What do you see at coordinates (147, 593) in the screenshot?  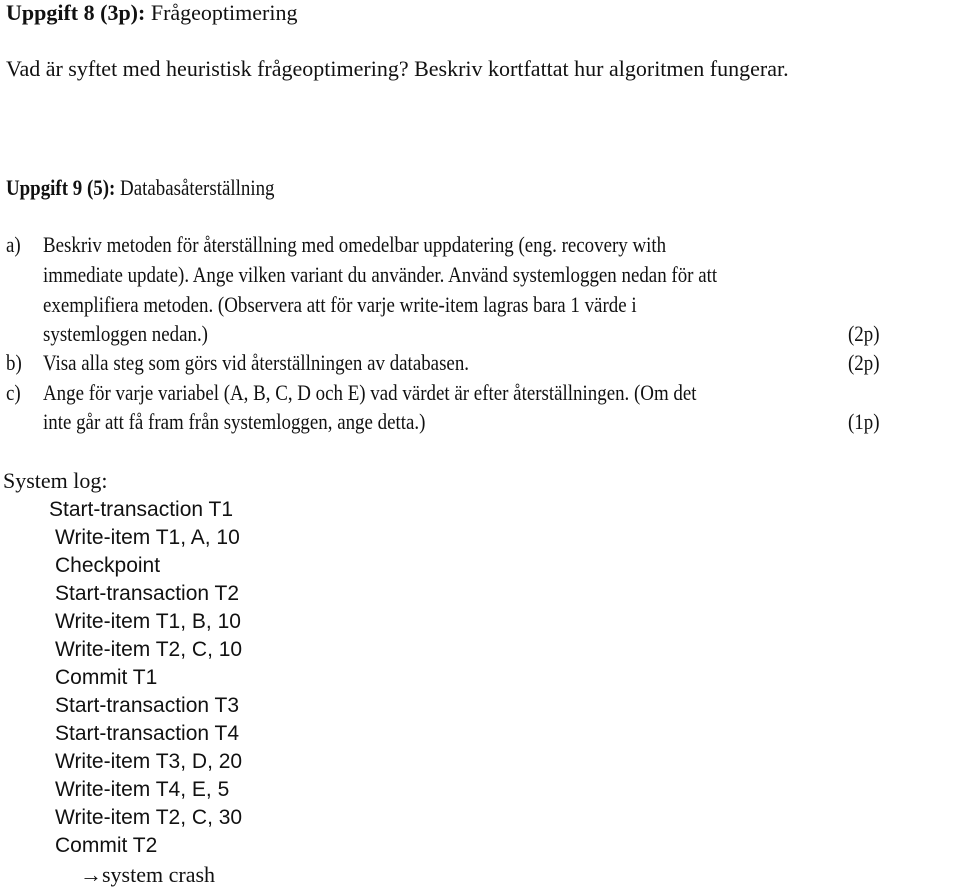 I see `log-entry: Start-transaction T2` at bounding box center [147, 593].